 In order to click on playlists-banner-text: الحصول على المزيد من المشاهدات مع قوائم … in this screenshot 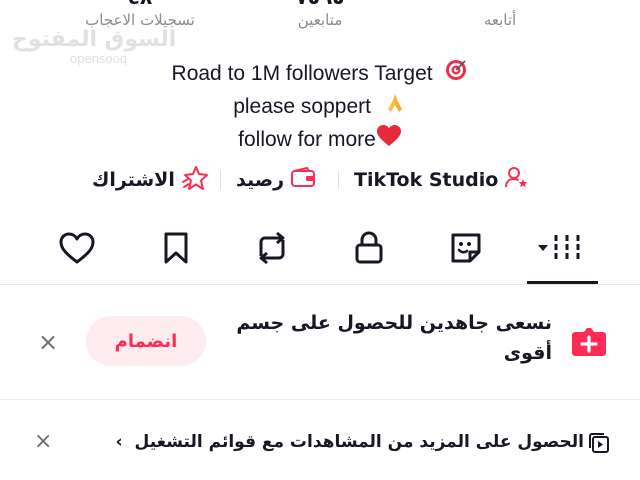, I will do `click(350, 442)`.